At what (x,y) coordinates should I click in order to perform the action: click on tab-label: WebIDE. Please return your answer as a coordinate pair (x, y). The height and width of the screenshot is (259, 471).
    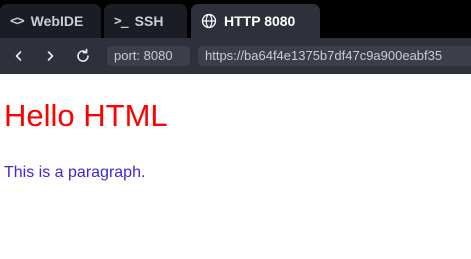
    Looking at the image, I should click on (57, 21).